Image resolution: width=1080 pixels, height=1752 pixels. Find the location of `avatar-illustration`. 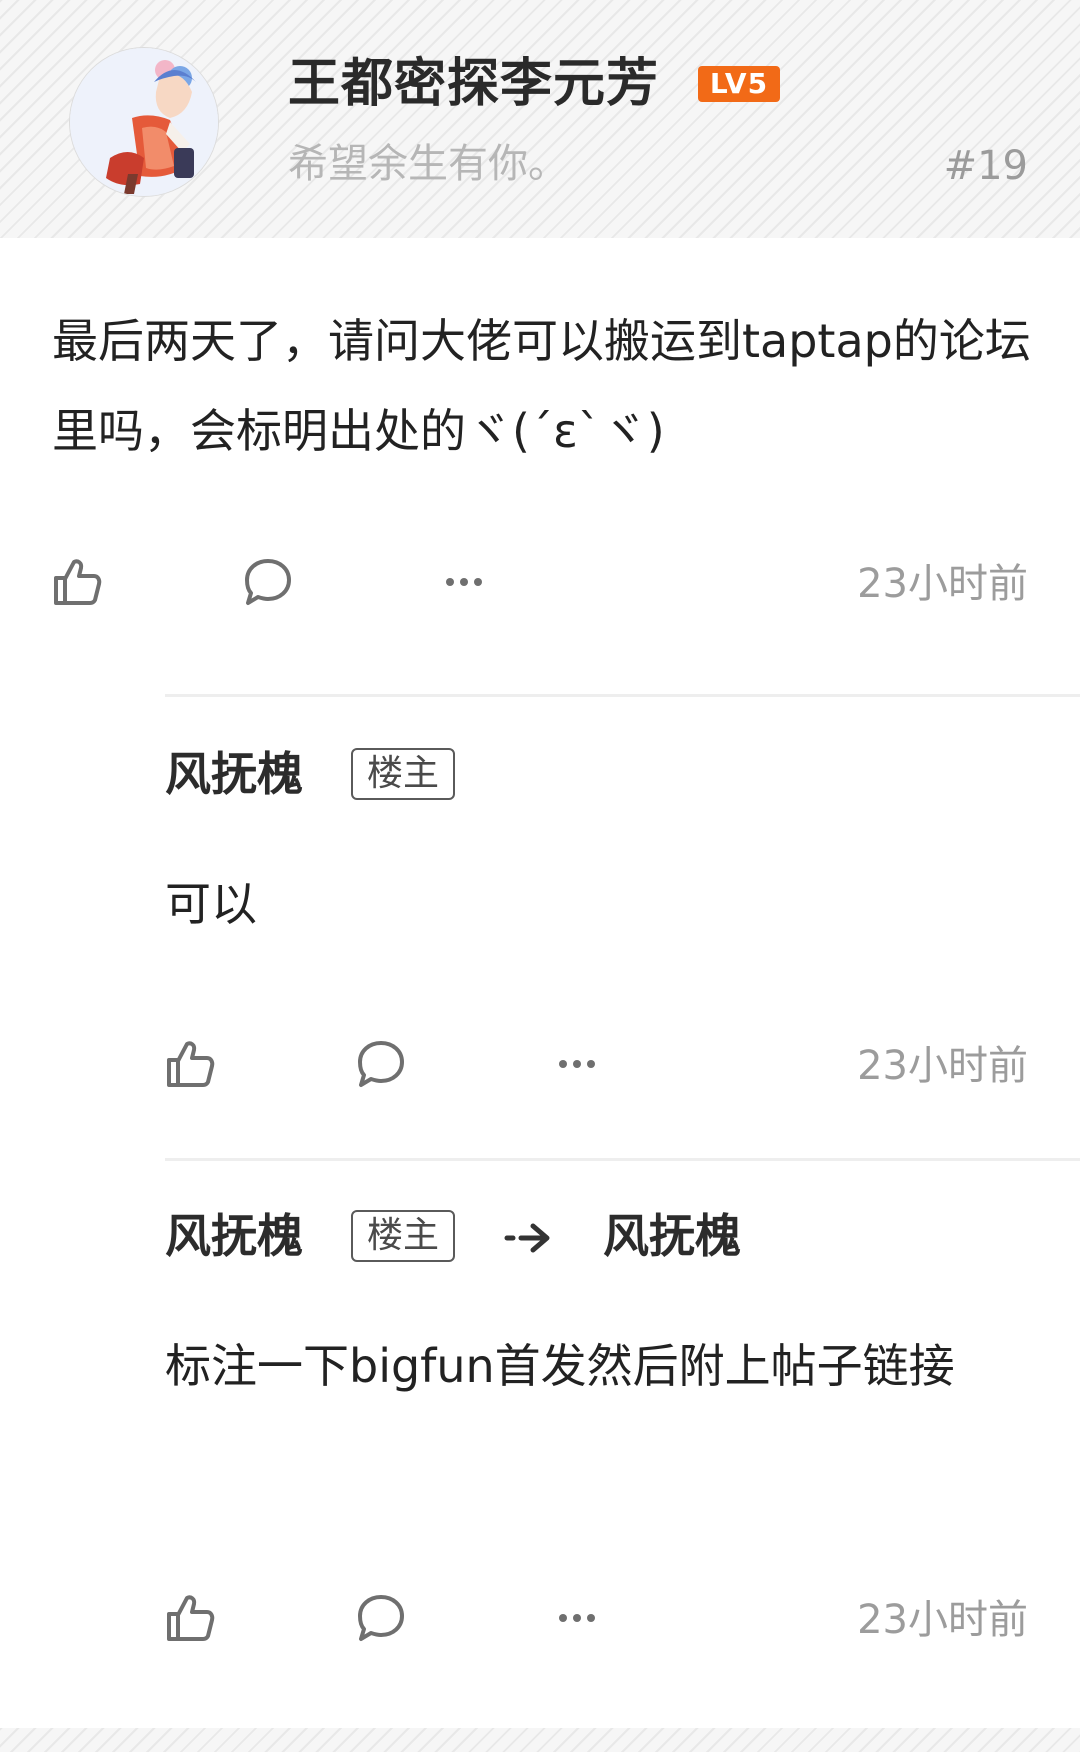

avatar-illustration is located at coordinates (144, 122).